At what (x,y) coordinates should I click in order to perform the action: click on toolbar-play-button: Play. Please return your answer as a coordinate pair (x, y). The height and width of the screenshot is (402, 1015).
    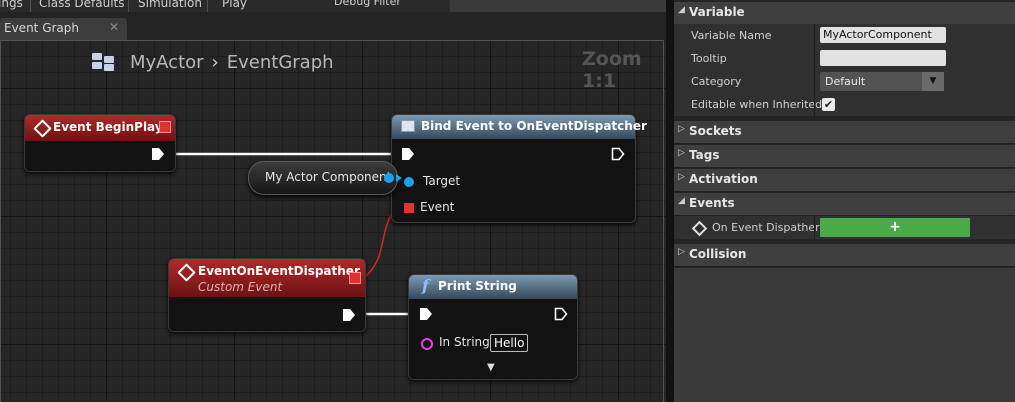
    Looking at the image, I should click on (234, 5).